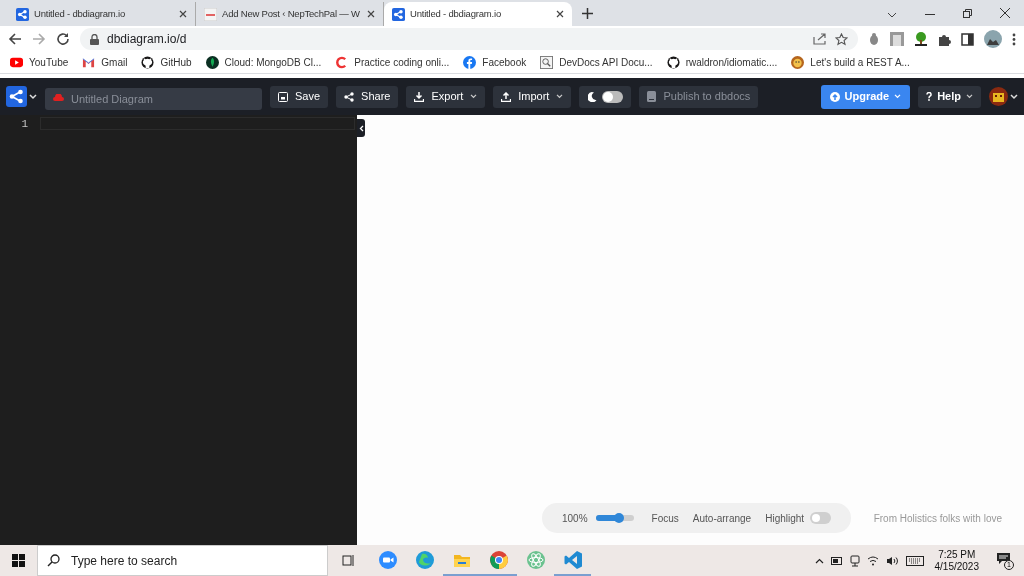  I want to click on download-icon, so click(419, 96).